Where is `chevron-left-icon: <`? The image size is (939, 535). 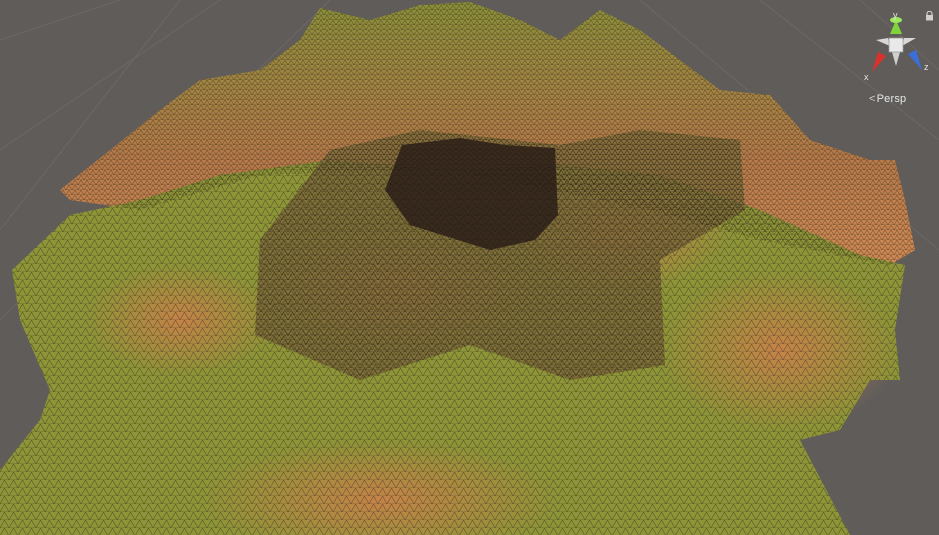
chevron-left-icon: < is located at coordinates (872, 99).